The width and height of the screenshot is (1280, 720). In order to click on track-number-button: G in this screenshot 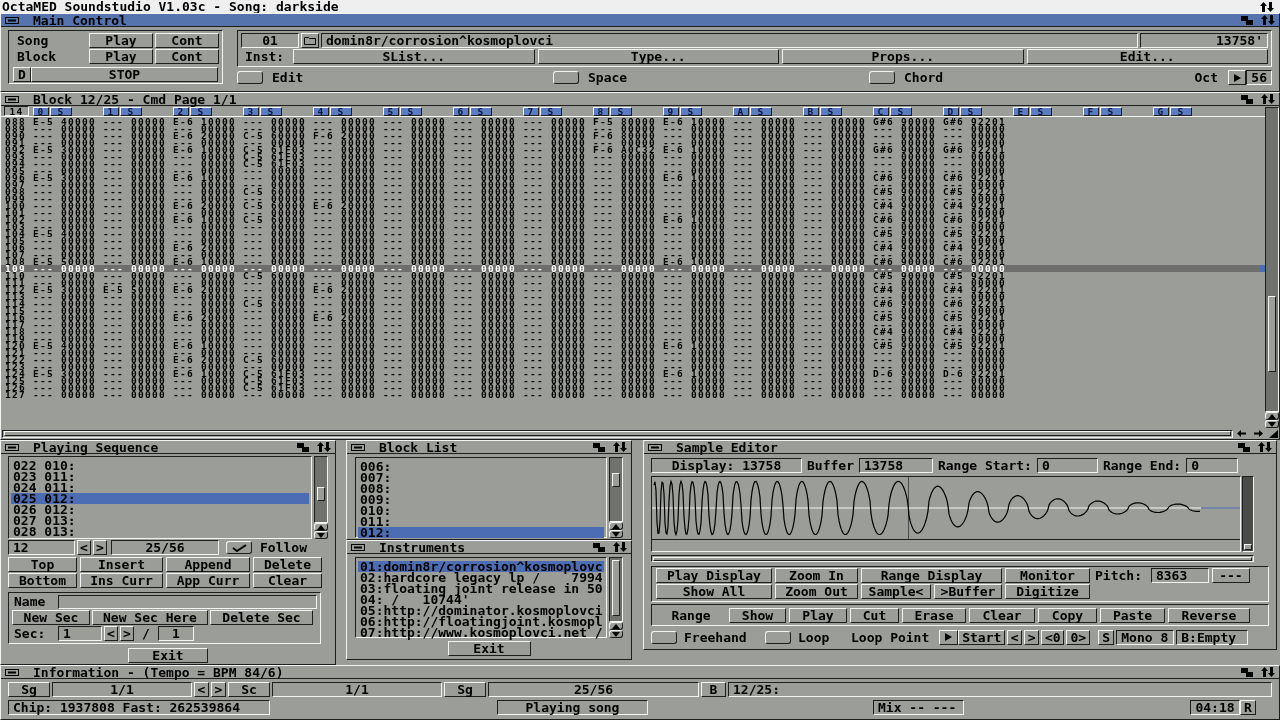, I will do `click(1161, 111)`.